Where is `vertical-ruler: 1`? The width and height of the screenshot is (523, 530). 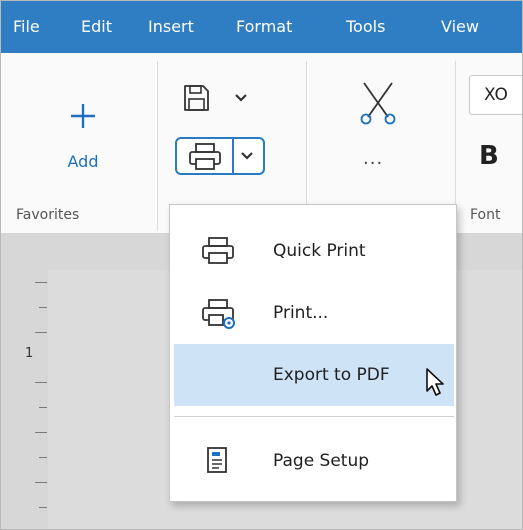
vertical-ruler: 1 is located at coordinates (24, 399).